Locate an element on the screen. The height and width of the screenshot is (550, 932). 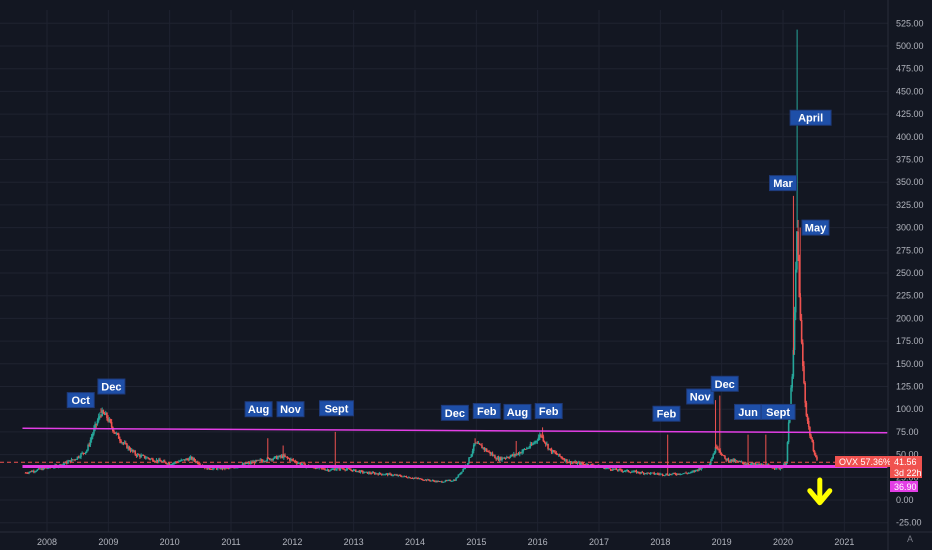
x-tick-label: 2008 is located at coordinates (47, 542).